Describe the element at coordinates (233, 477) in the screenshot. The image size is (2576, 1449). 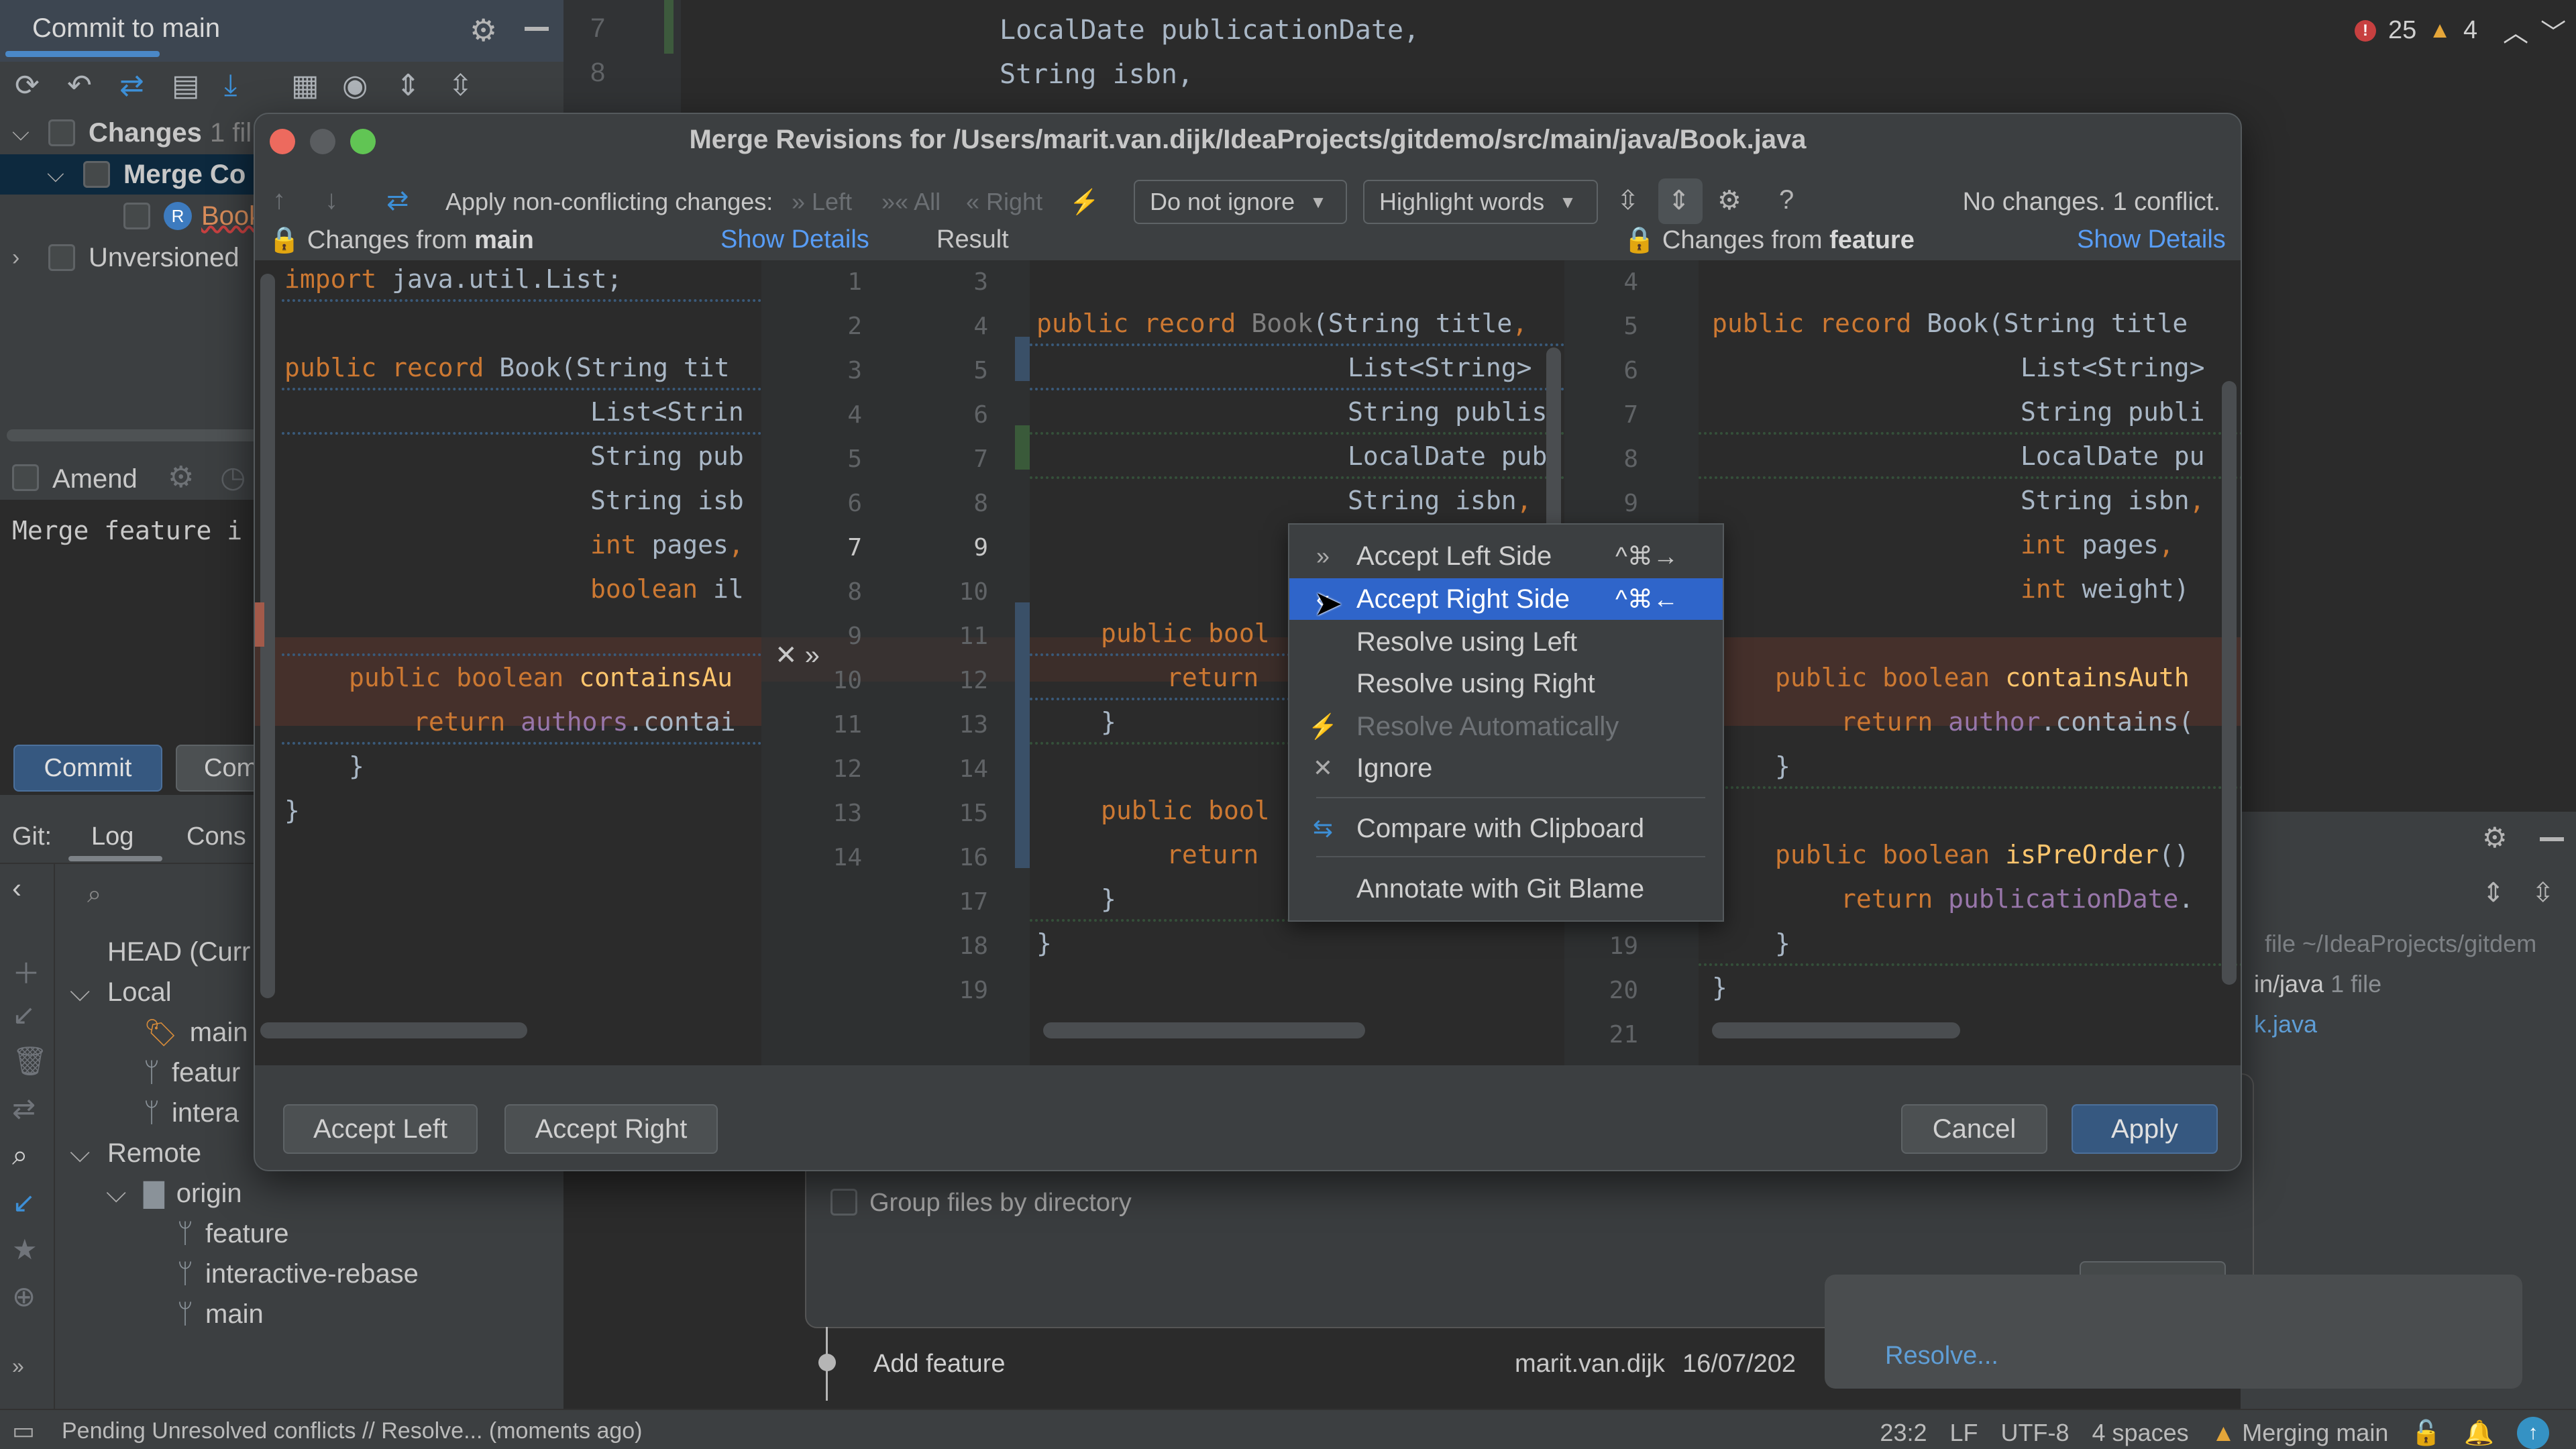
I see `history-icon: ◷` at that location.